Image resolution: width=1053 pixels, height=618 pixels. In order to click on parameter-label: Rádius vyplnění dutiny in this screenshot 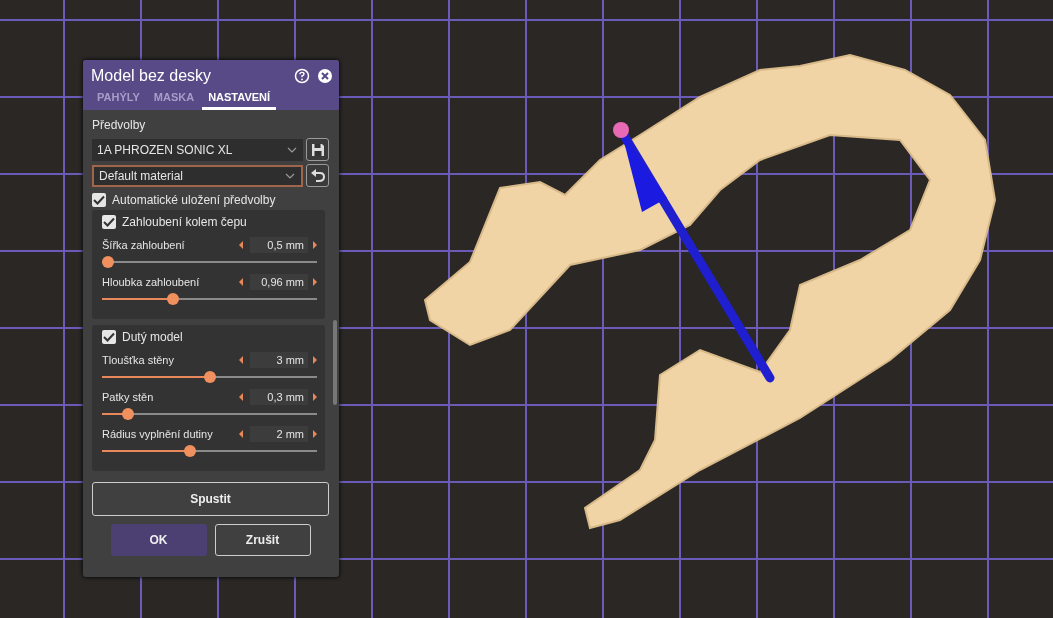, I will do `click(158, 434)`.